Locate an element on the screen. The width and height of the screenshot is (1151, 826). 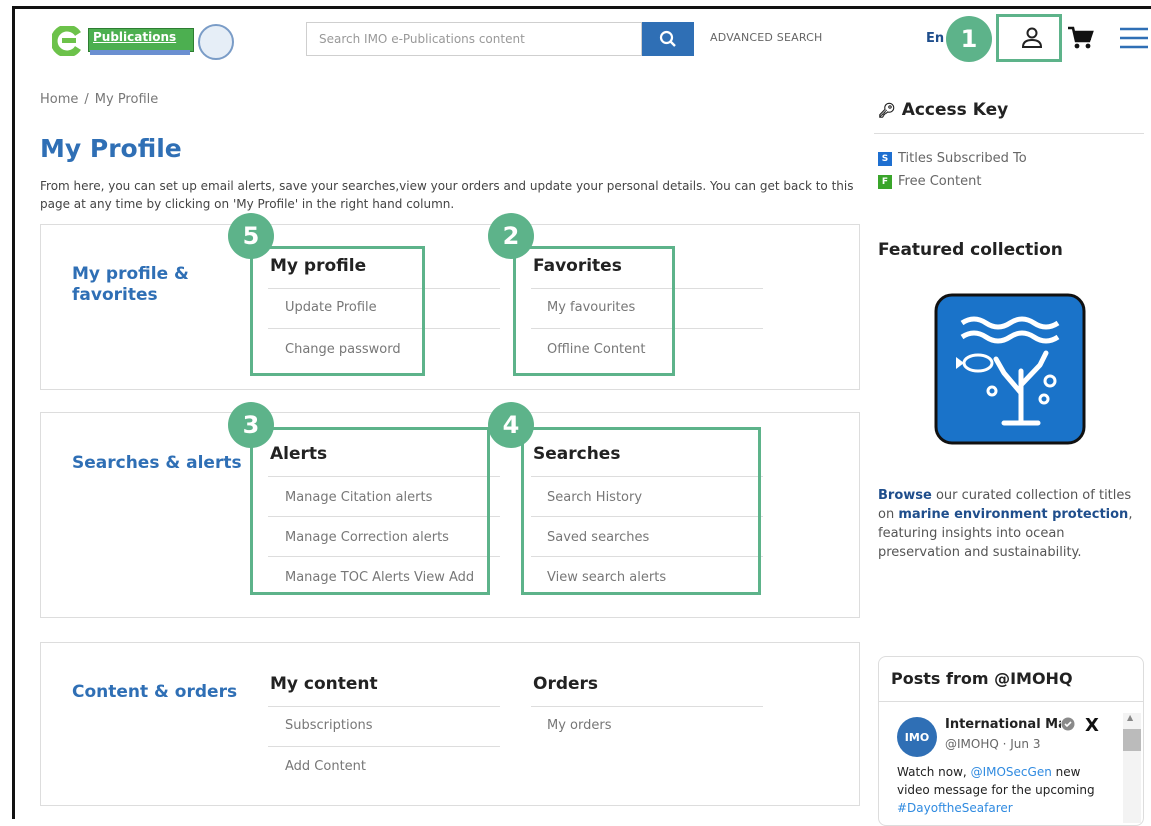
content-orders-card is located at coordinates (450, 724).